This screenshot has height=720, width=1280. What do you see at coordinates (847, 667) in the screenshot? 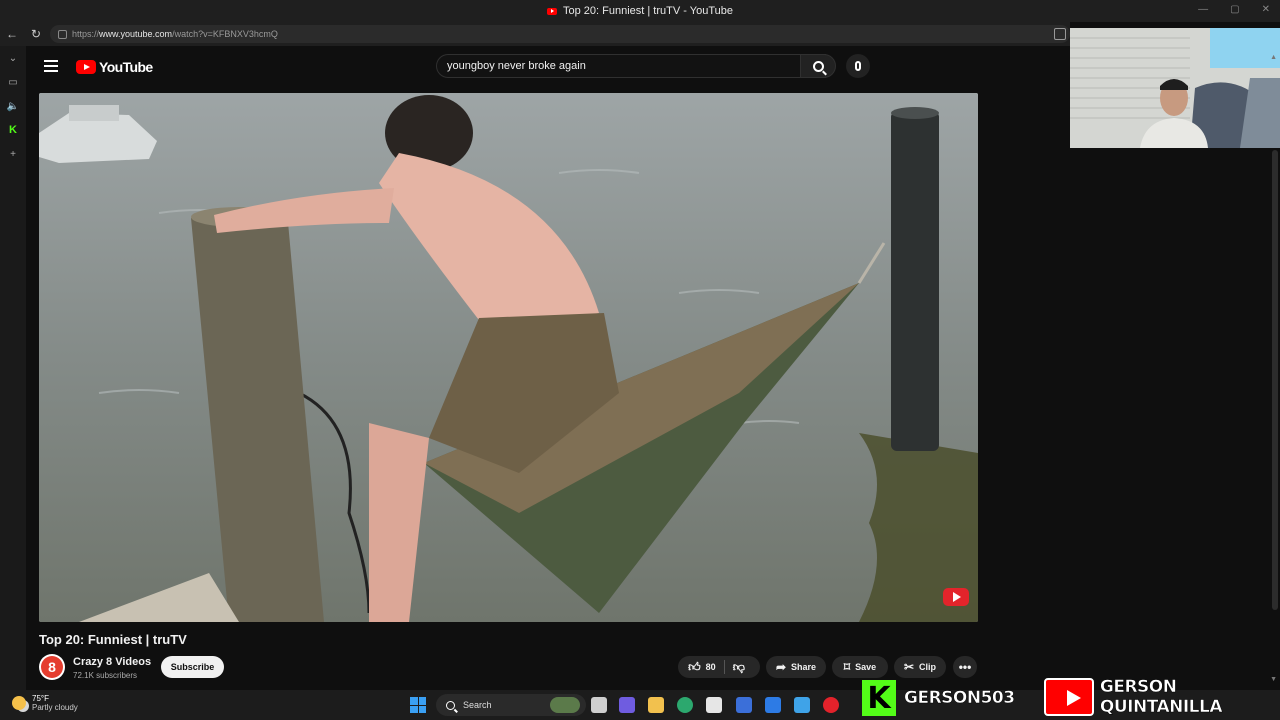
I see `bookmark-icon: ⌑` at bounding box center [847, 667].